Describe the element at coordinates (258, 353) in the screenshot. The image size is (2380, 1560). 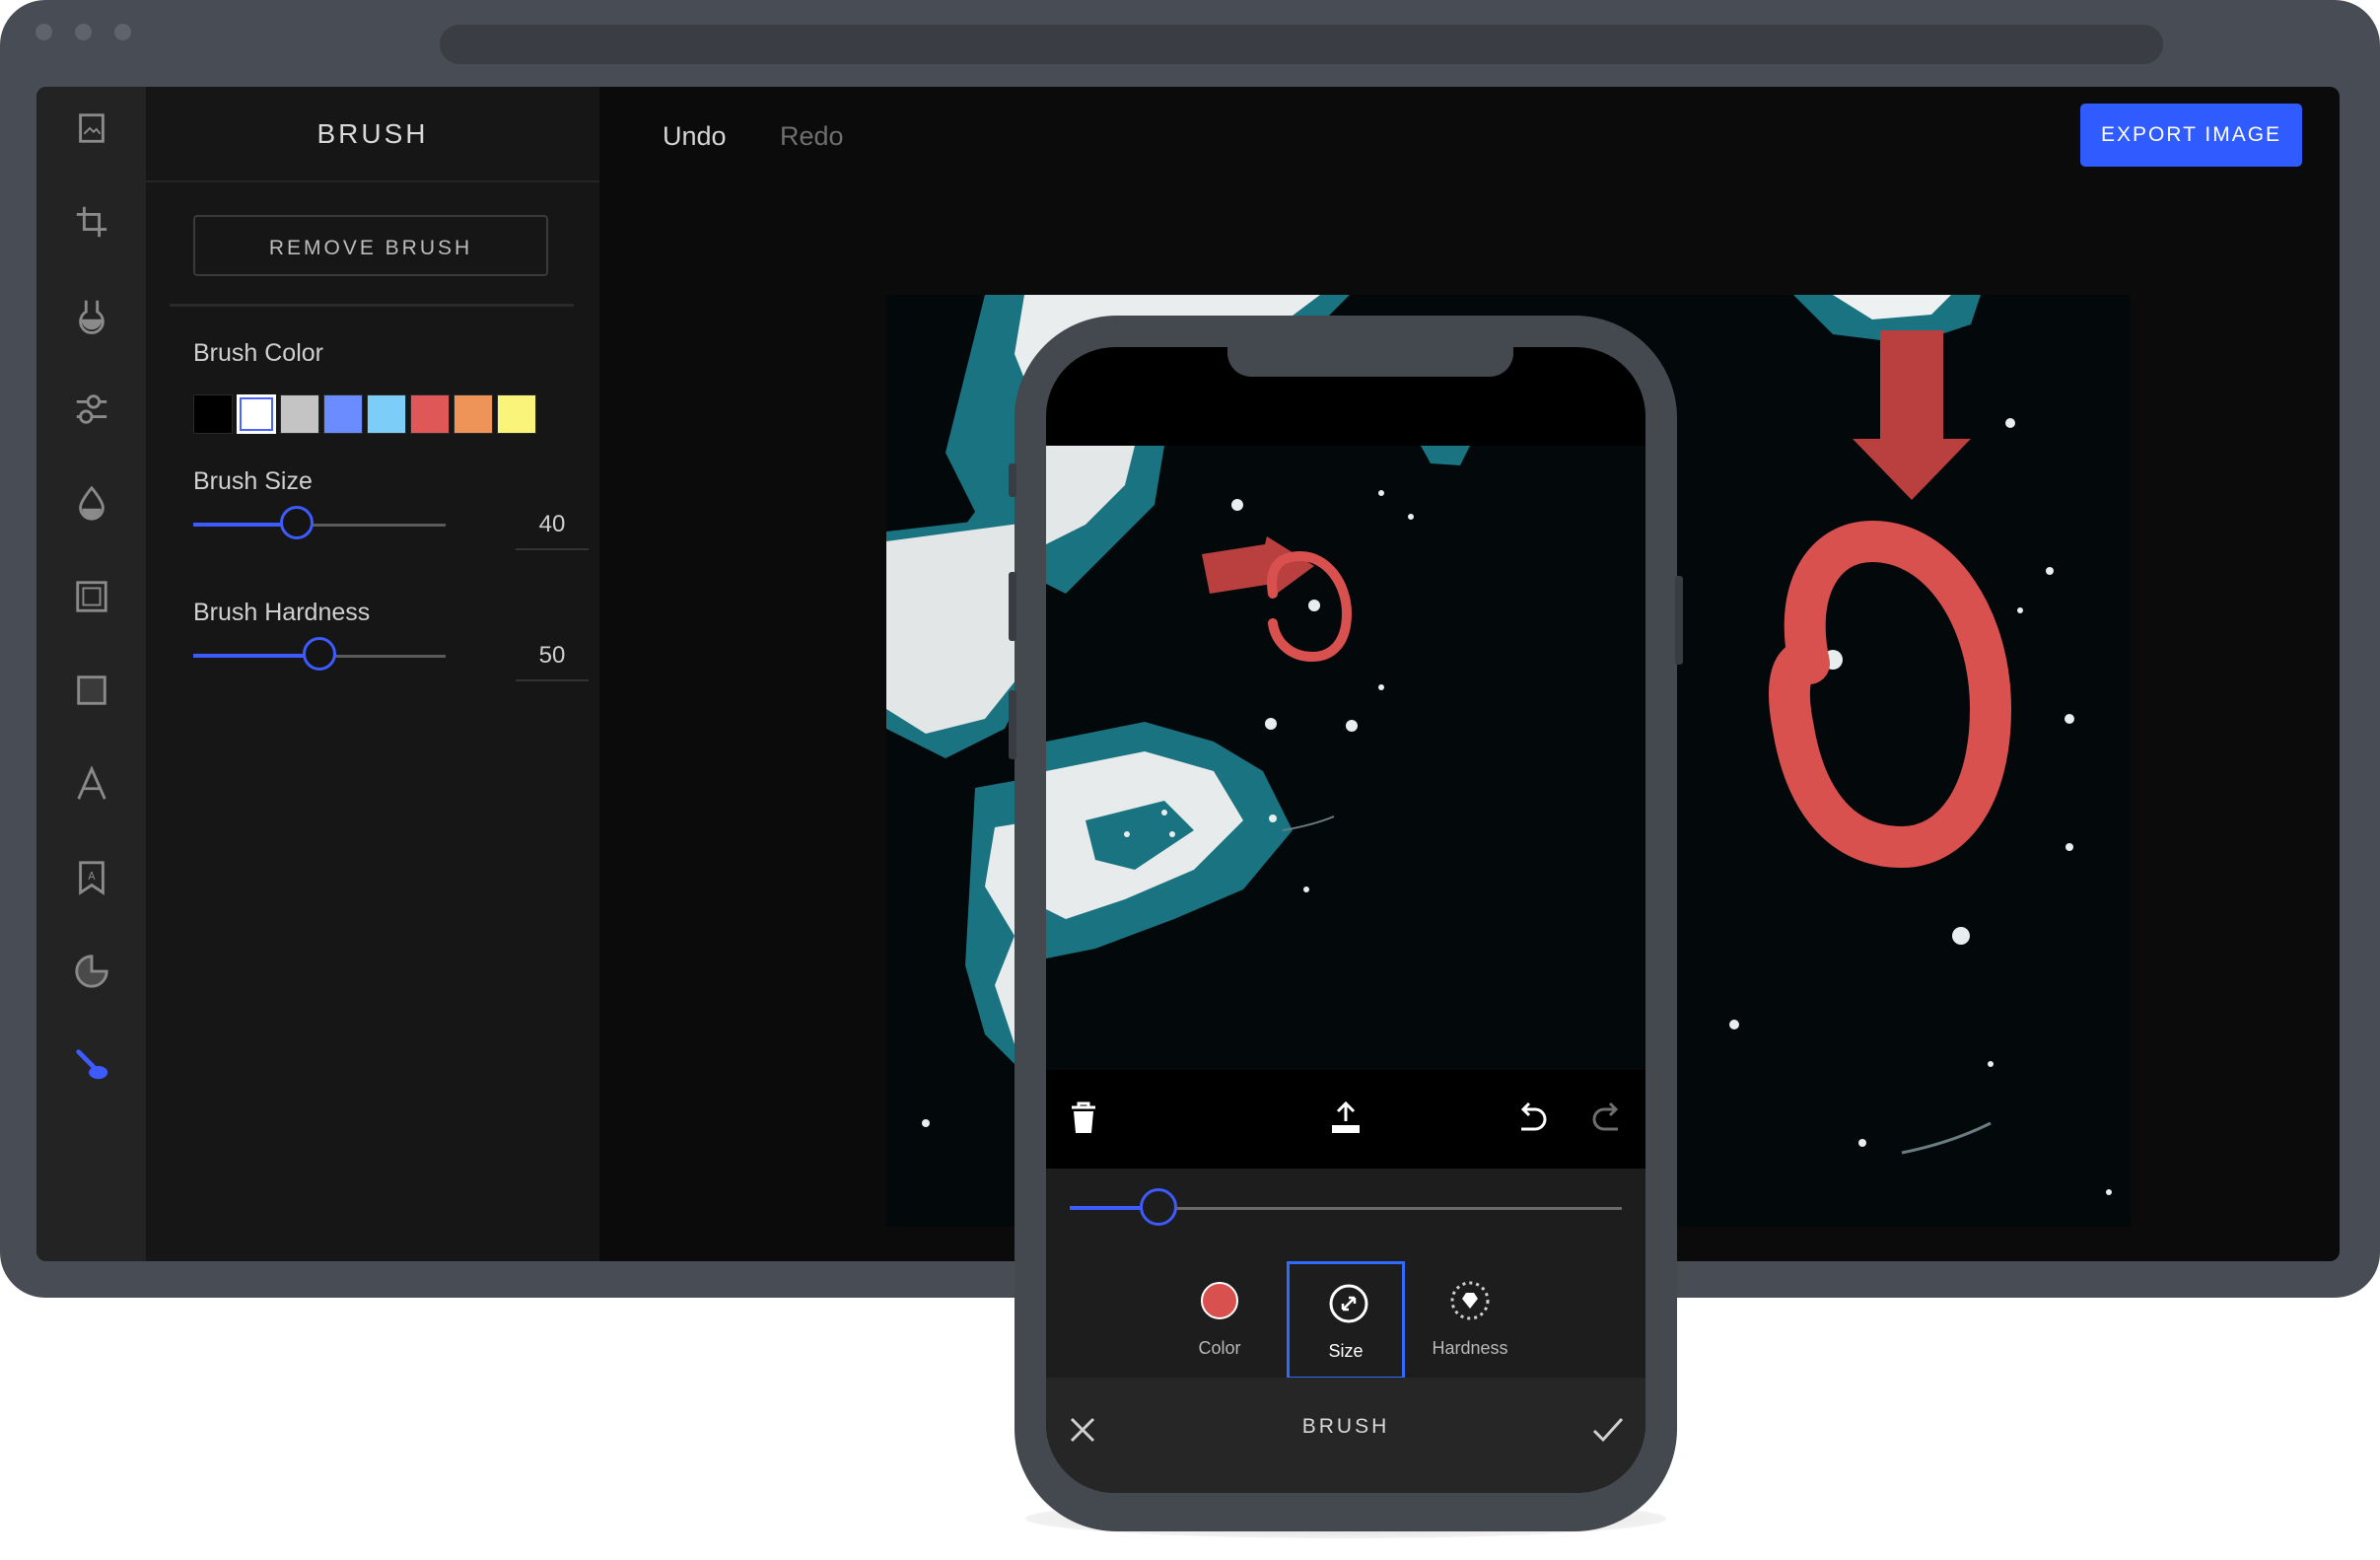
I see `brush-color-label: Brush Color` at that location.